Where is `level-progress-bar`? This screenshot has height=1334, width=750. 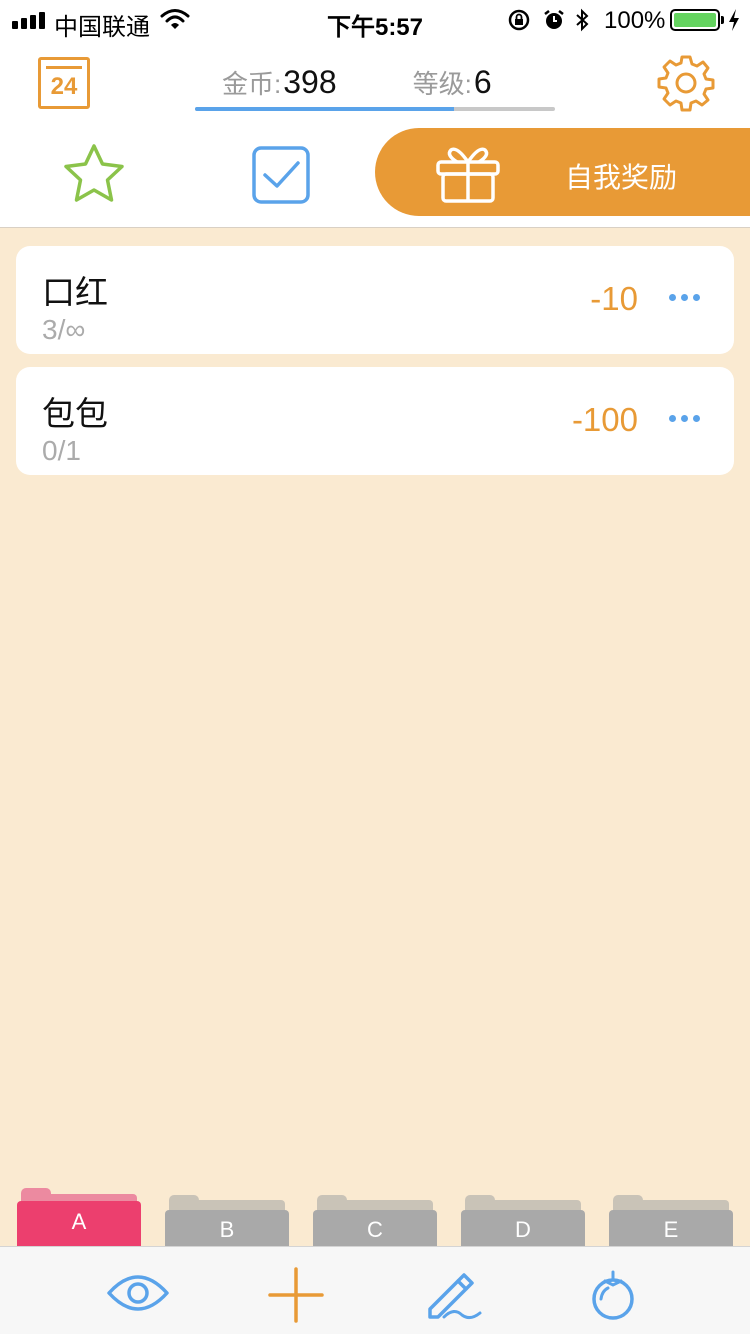 level-progress-bar is located at coordinates (375, 109).